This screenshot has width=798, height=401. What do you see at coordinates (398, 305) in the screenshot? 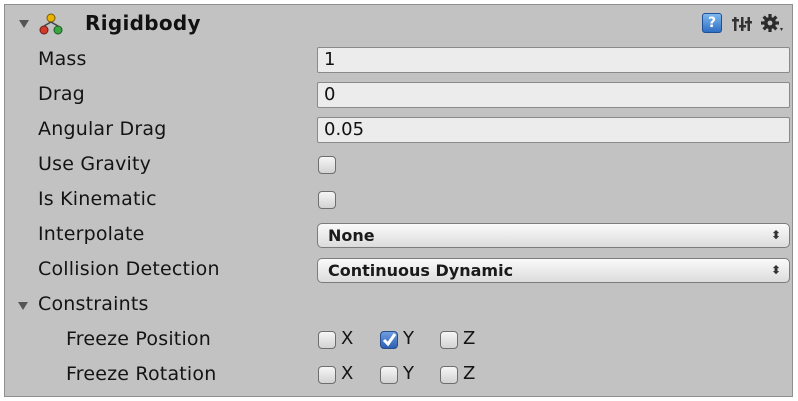
I see `constraints-foldout: Constraints` at bounding box center [398, 305].